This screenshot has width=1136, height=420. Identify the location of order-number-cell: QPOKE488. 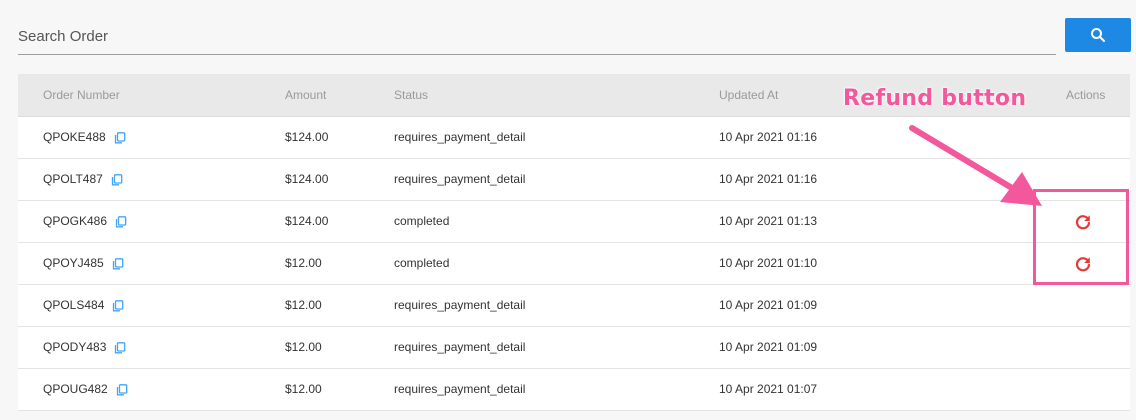
(84, 137).